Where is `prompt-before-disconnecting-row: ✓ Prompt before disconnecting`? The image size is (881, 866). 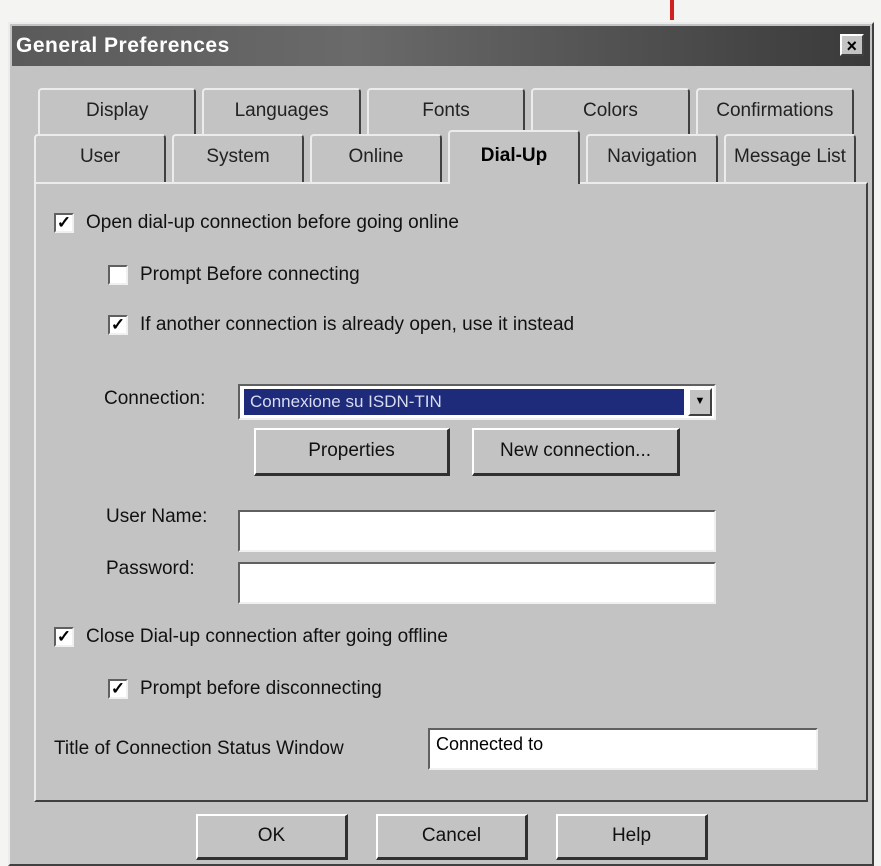 prompt-before-disconnecting-row: ✓ Prompt before disconnecting is located at coordinates (245, 689).